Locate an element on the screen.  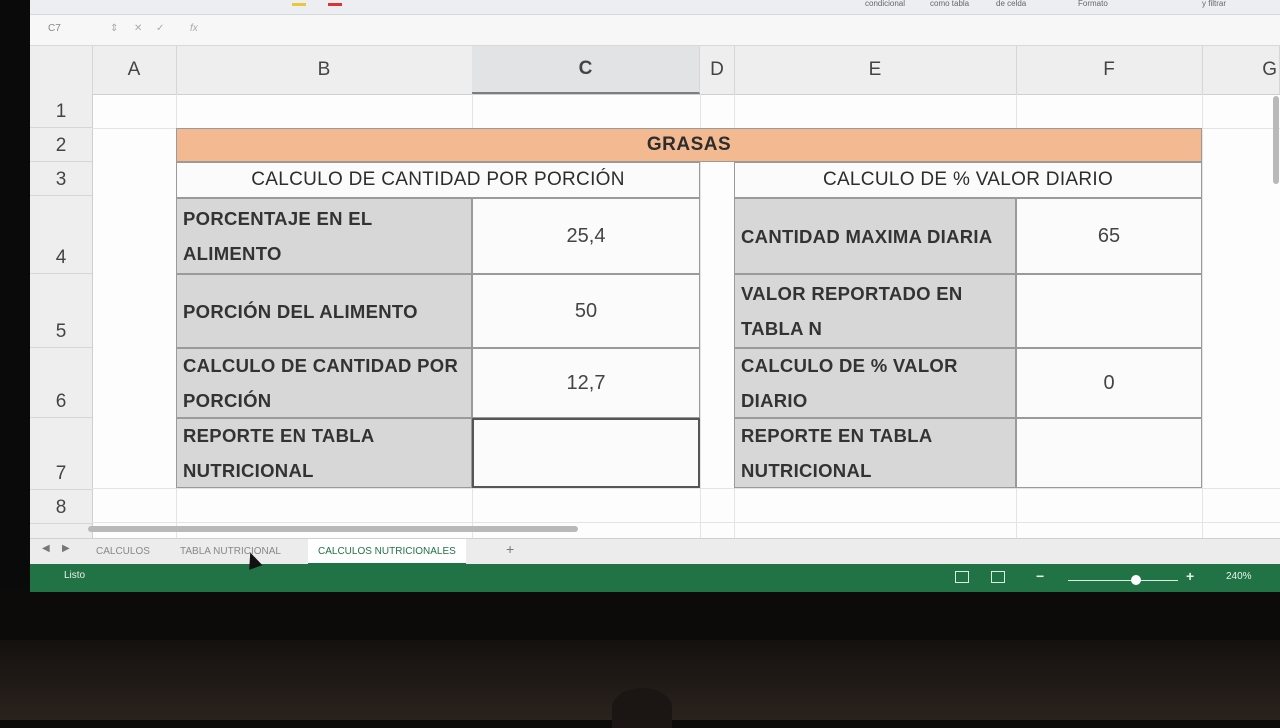
formula-bar: C7 ⇕ ✕ ✓ fx is located at coordinates (655, 30).